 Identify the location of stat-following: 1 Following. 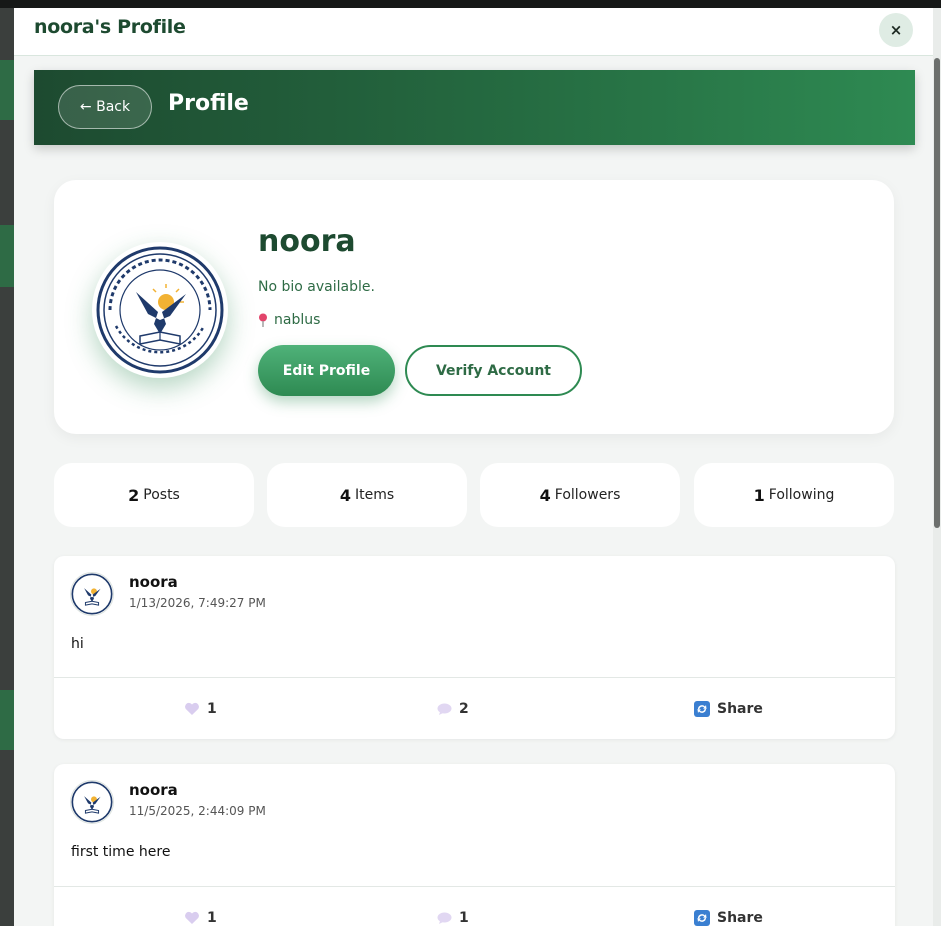
(794, 495).